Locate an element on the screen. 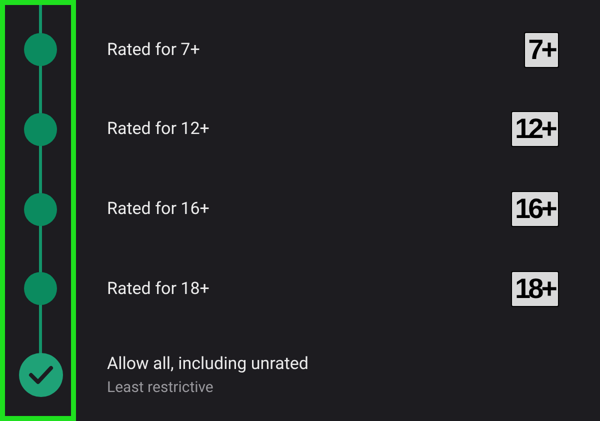 The width and height of the screenshot is (600, 421). option-label: Rated for 18+ is located at coordinates (158, 288).